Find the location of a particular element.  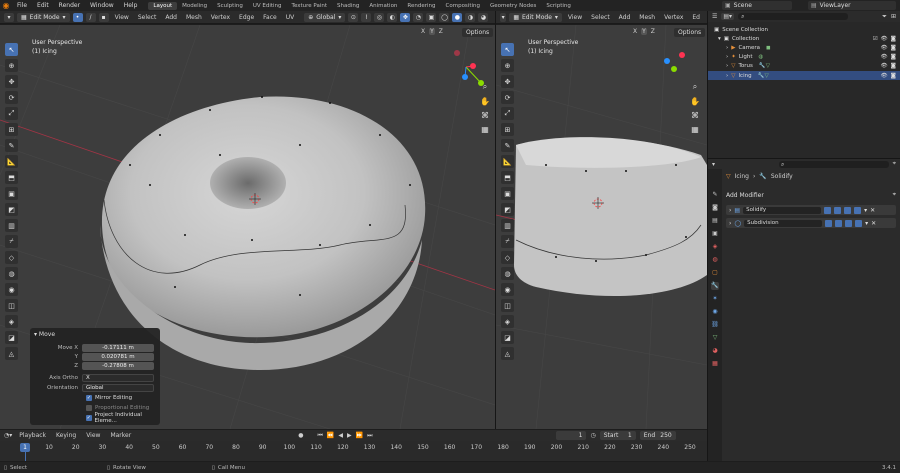

smooth-tool-icon: ◉ is located at coordinates (11, 289).